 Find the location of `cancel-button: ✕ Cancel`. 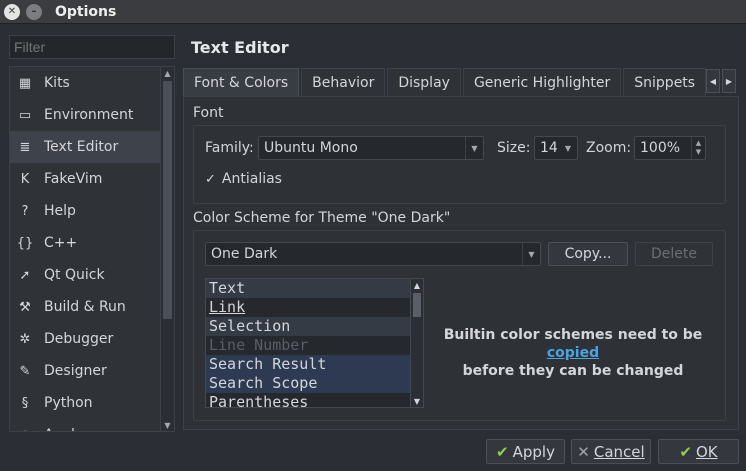

cancel-button: ✕ Cancel is located at coordinates (611, 451).